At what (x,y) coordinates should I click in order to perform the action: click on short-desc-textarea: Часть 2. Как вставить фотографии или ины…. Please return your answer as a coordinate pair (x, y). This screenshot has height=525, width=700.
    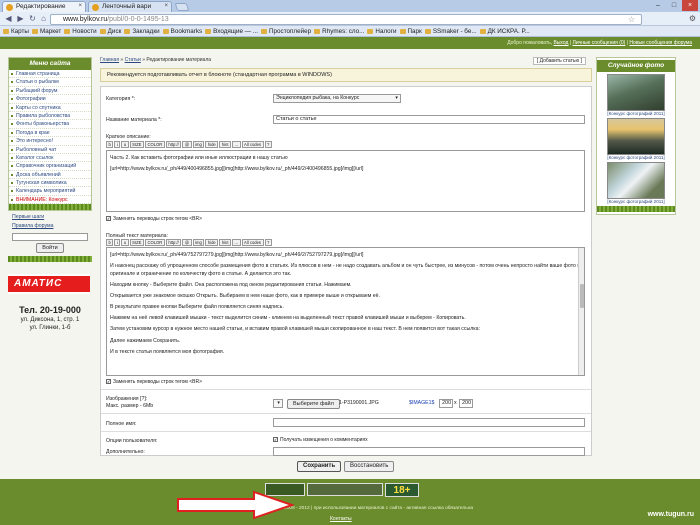
    Looking at the image, I should click on (345, 181).